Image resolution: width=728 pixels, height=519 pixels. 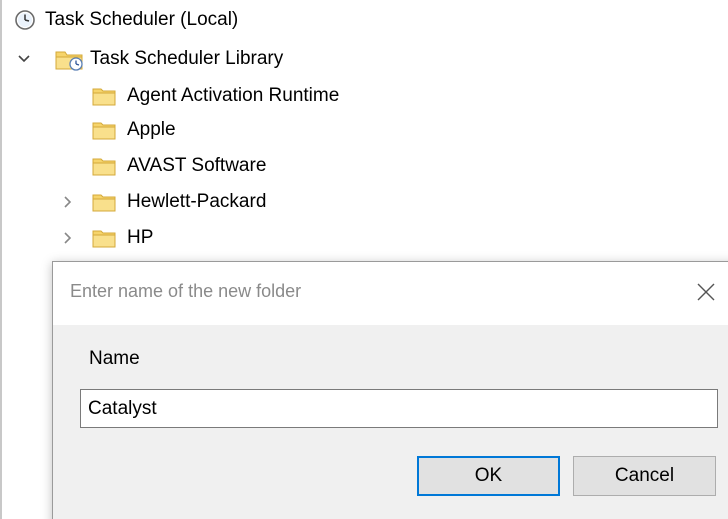 I want to click on dialog-titlebar: Enter name of the new folder, so click(x=390, y=293).